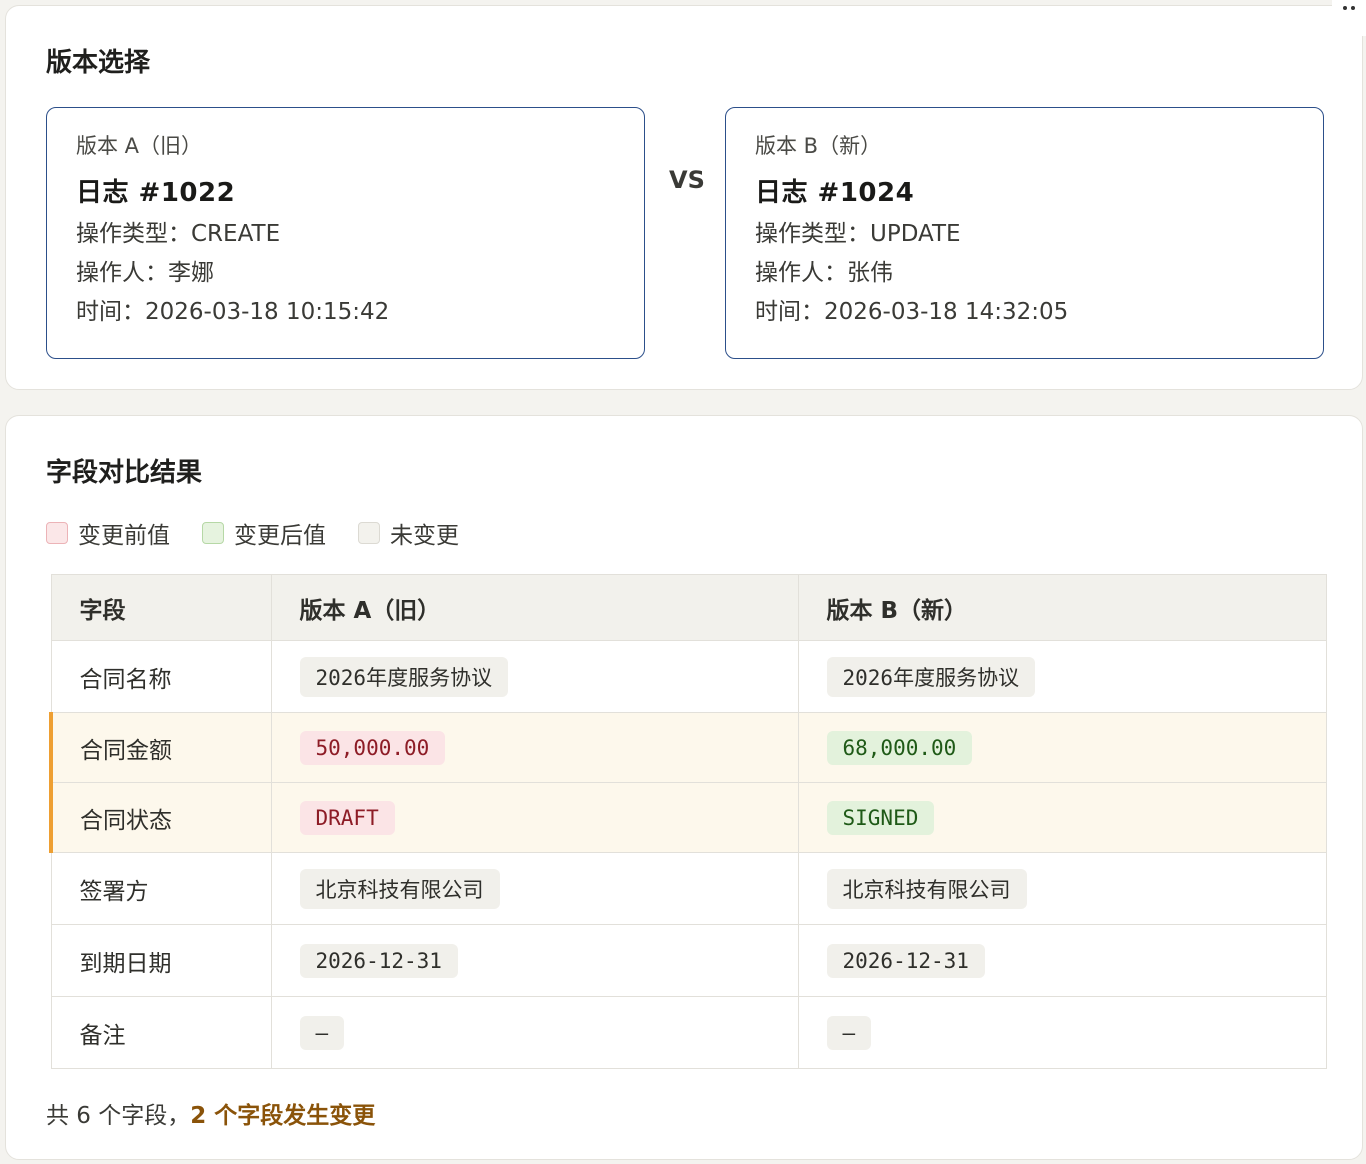 Image resolution: width=1366 pixels, height=1164 pixels. Describe the element at coordinates (156, 193) in the screenshot. I see `version-a-log-title: 日志 #1022` at that location.